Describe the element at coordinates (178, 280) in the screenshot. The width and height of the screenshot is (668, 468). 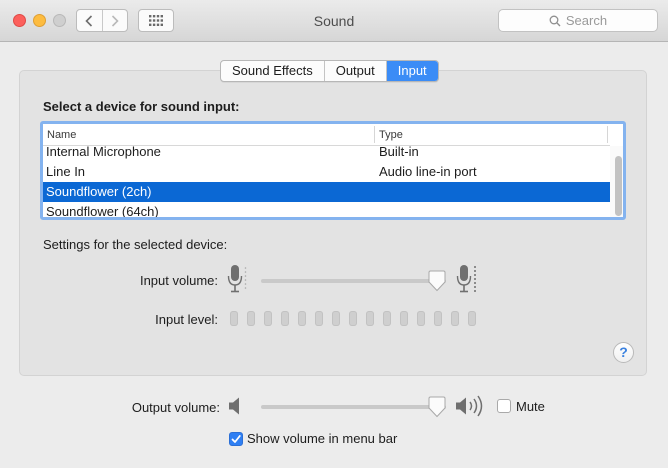
I see `input-volume-label: Input volume:` at that location.